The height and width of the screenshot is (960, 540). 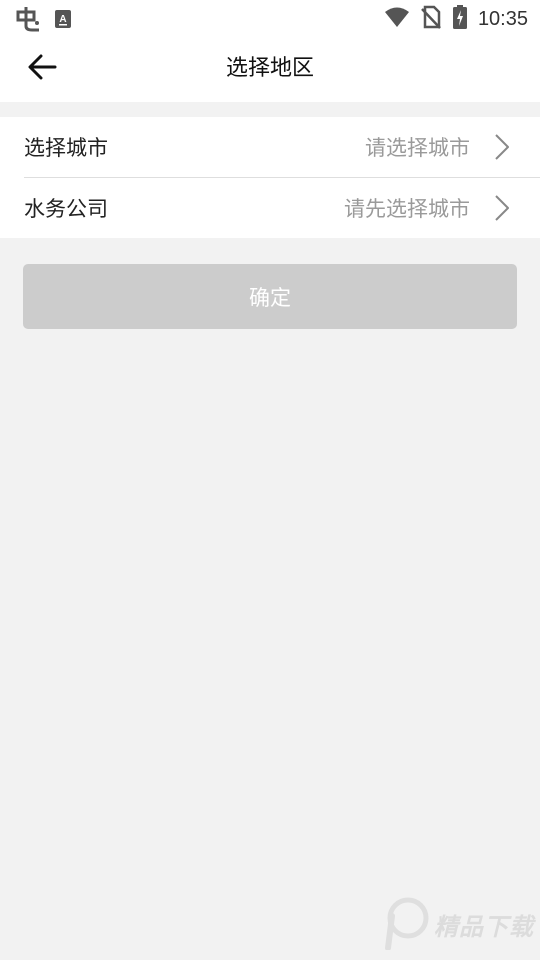 I want to click on water-company-label: 水务公司, so click(x=66, y=209).